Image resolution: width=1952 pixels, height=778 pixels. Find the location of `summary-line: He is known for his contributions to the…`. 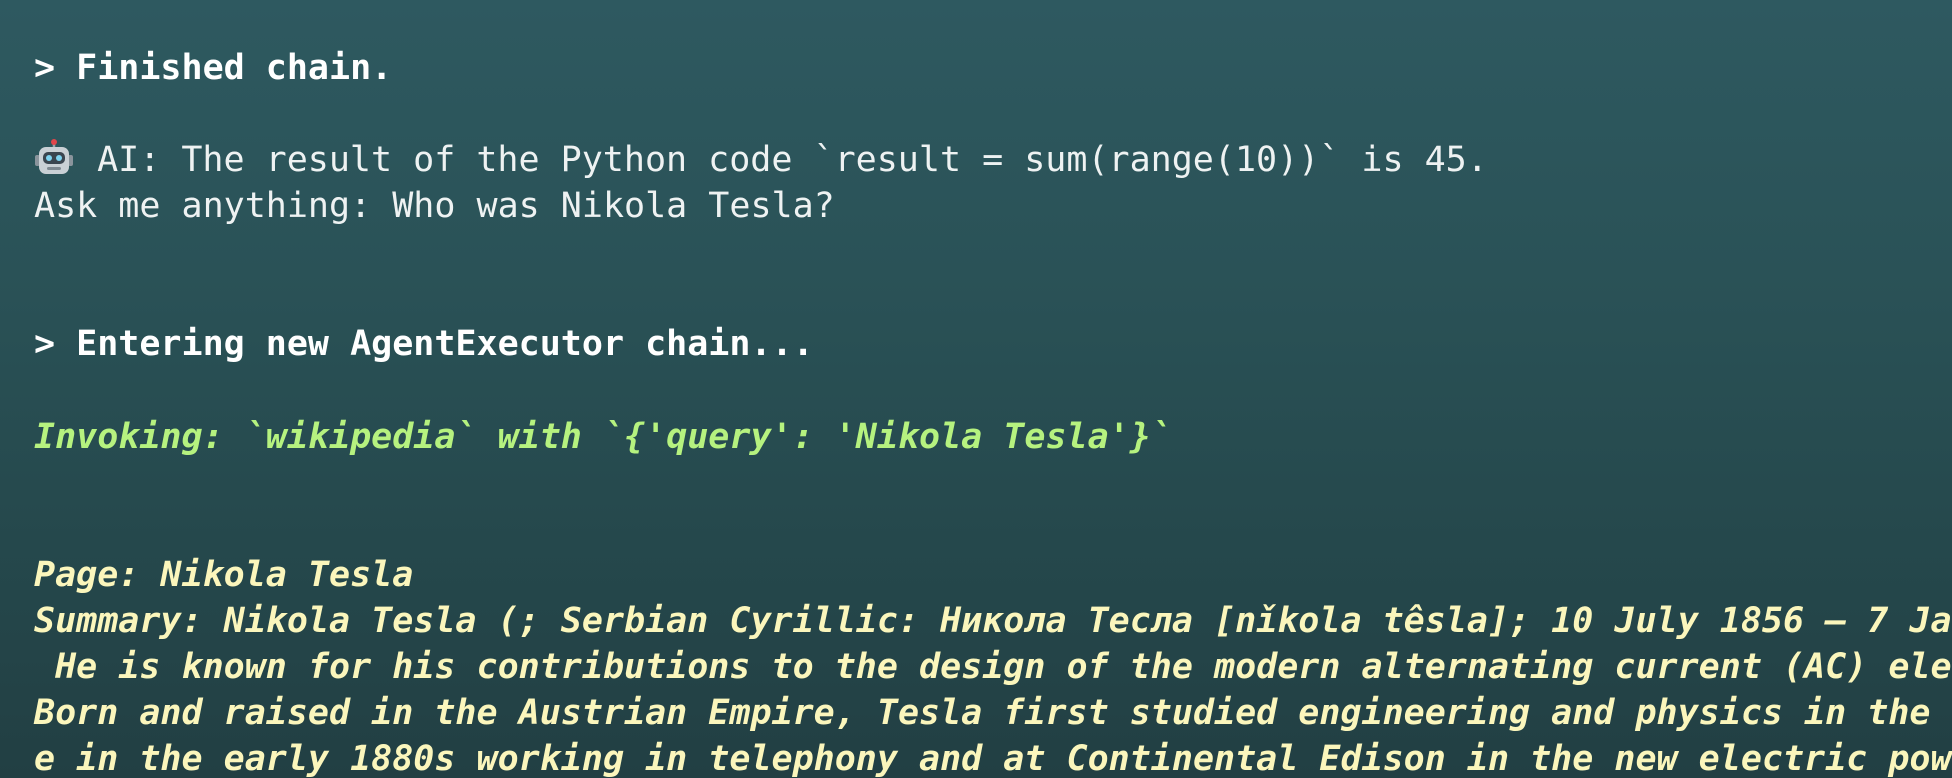

summary-line: He is known for his contributions to the… is located at coordinates (1003, 667).